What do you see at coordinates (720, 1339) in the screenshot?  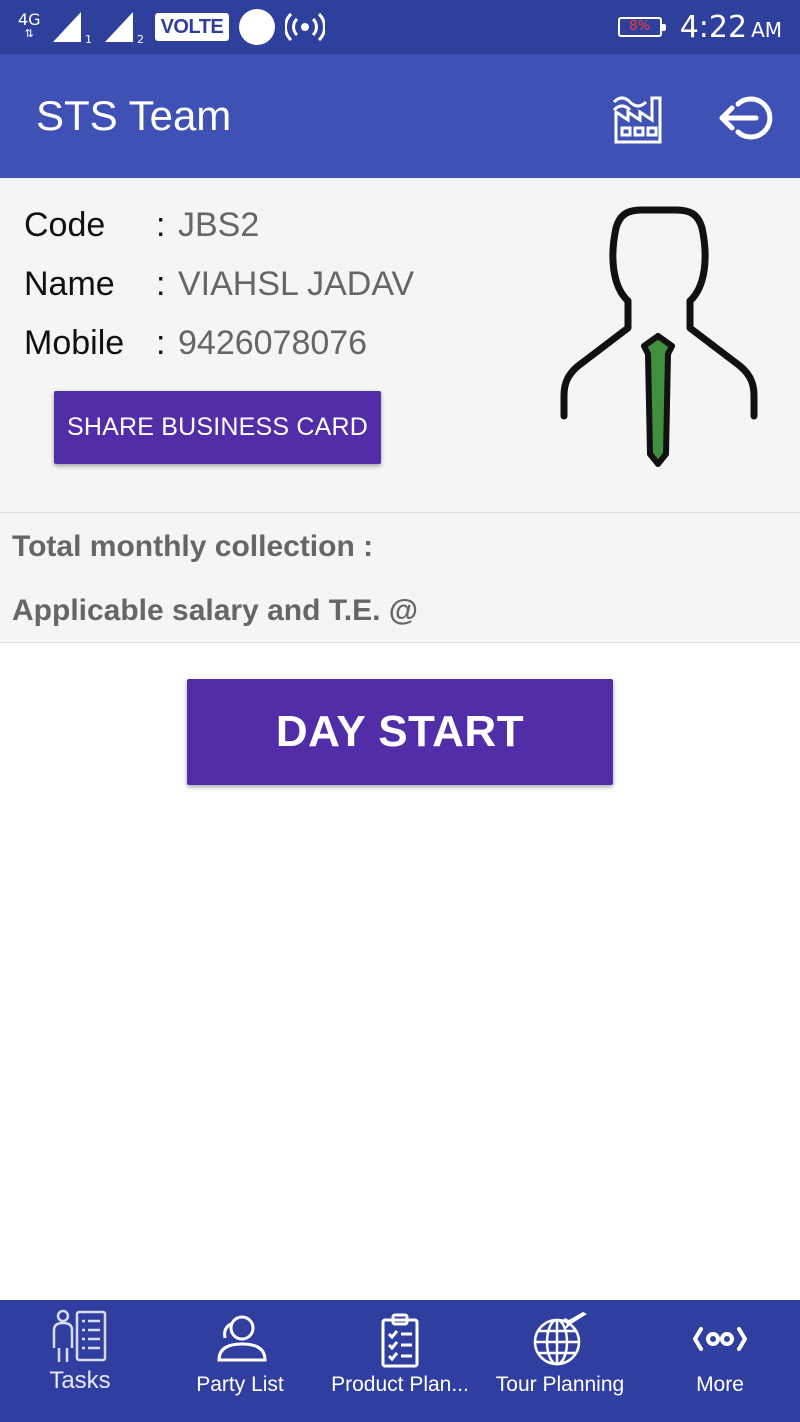 I see `more-icon` at bounding box center [720, 1339].